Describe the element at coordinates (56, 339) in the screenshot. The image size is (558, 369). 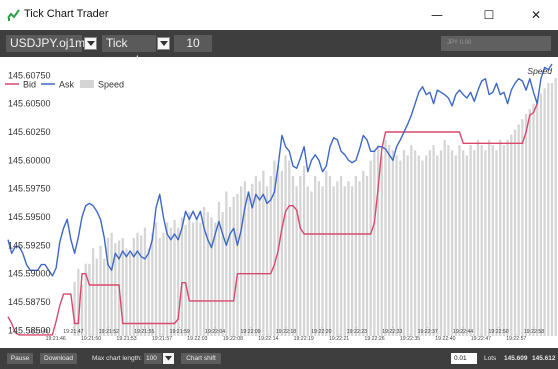
I see `x-tick-label: 19:21:46` at that location.